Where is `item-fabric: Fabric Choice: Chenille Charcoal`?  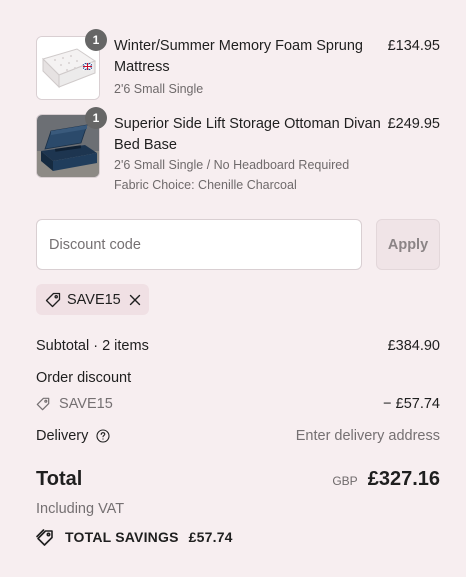 item-fabric: Fabric Choice: Chenille Charcoal is located at coordinates (205, 185).